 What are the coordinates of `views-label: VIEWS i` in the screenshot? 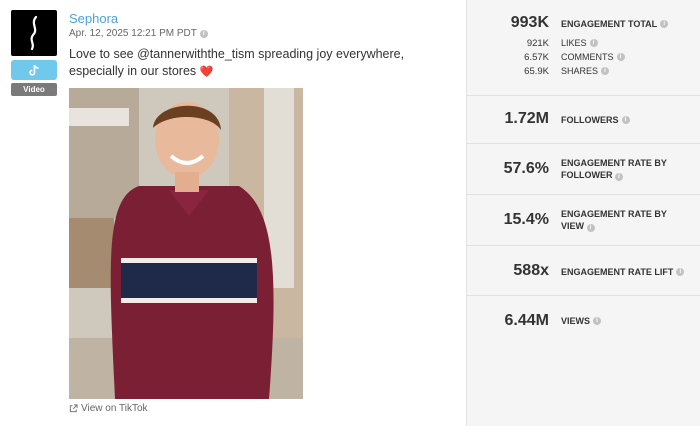 It's located at (629, 321).